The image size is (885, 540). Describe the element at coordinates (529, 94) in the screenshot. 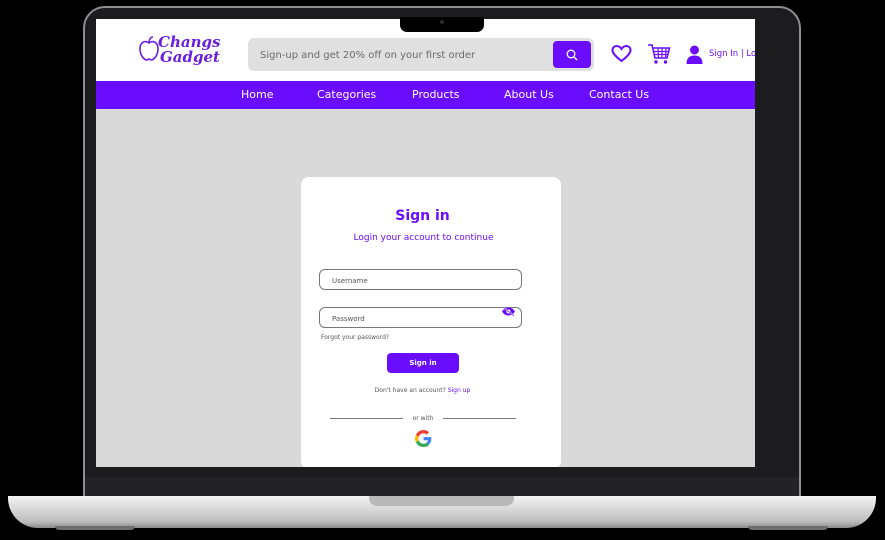

I see `nav-item-about-us: About Us` at that location.